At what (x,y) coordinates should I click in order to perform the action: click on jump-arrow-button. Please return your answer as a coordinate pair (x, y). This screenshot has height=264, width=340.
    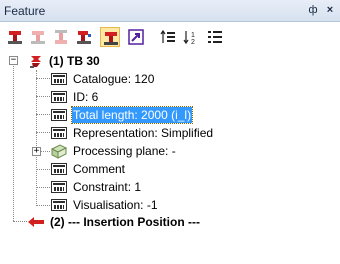
    Looking at the image, I should click on (136, 37).